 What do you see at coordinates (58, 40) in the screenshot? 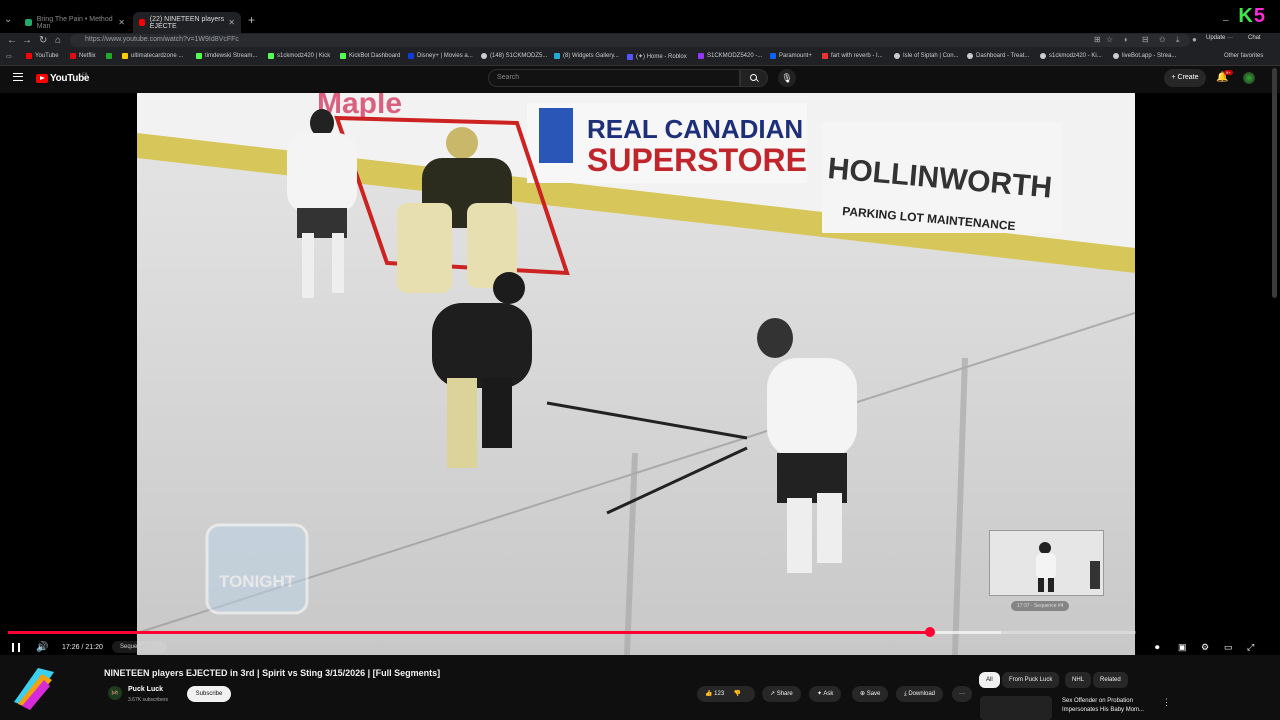
I see `home-icon: ⌂` at bounding box center [58, 40].